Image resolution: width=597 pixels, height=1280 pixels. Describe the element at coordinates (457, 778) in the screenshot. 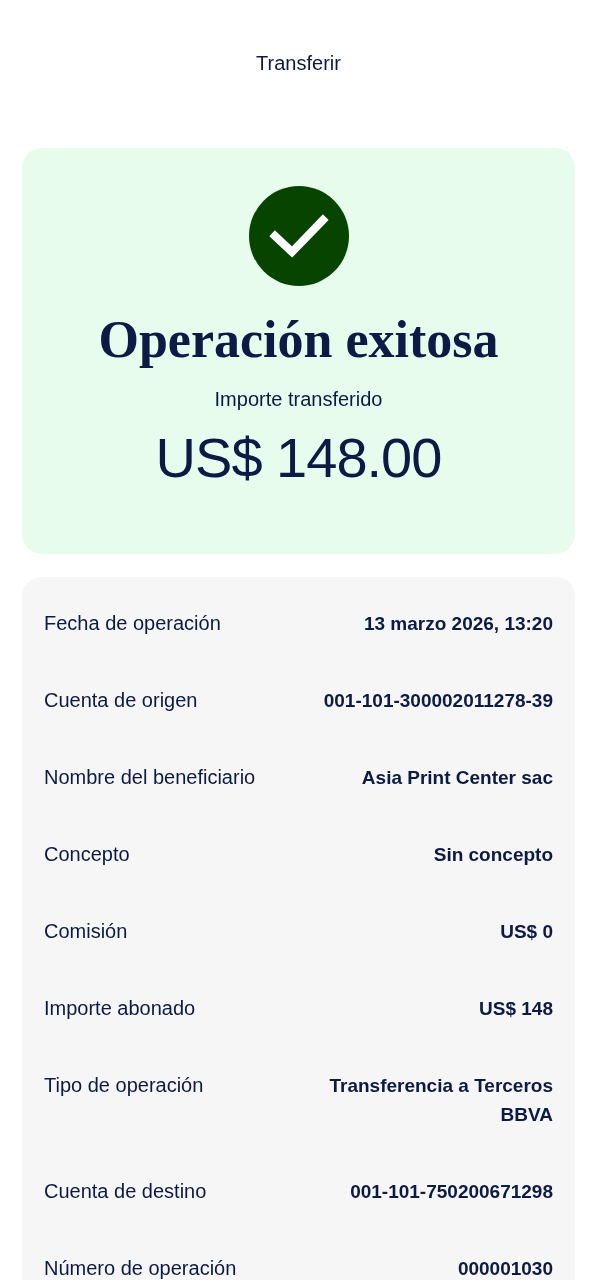

I see `detail-value: Asia Print Center sac` at that location.